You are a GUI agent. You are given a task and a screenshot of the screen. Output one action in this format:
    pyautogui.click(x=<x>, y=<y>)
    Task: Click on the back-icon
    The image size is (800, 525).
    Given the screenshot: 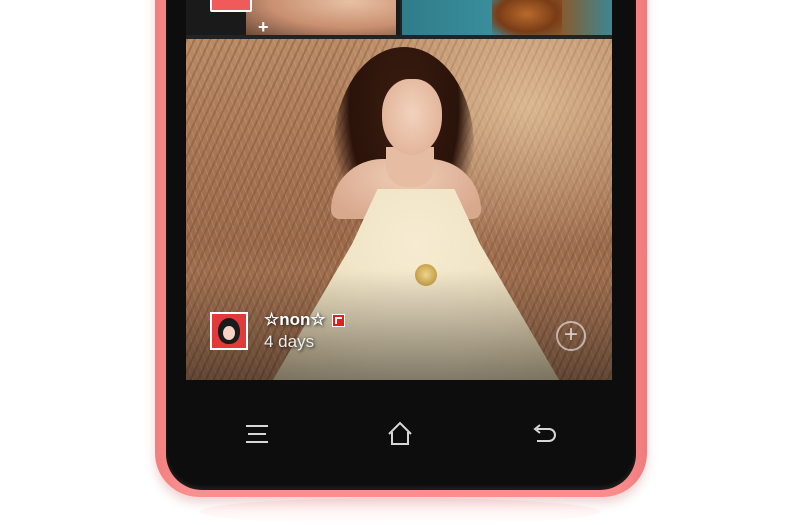 What is the action you would take?
    pyautogui.click(x=544, y=434)
    